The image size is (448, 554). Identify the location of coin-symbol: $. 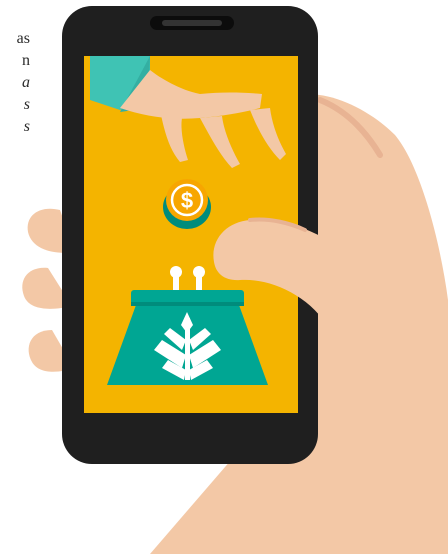
(187, 200).